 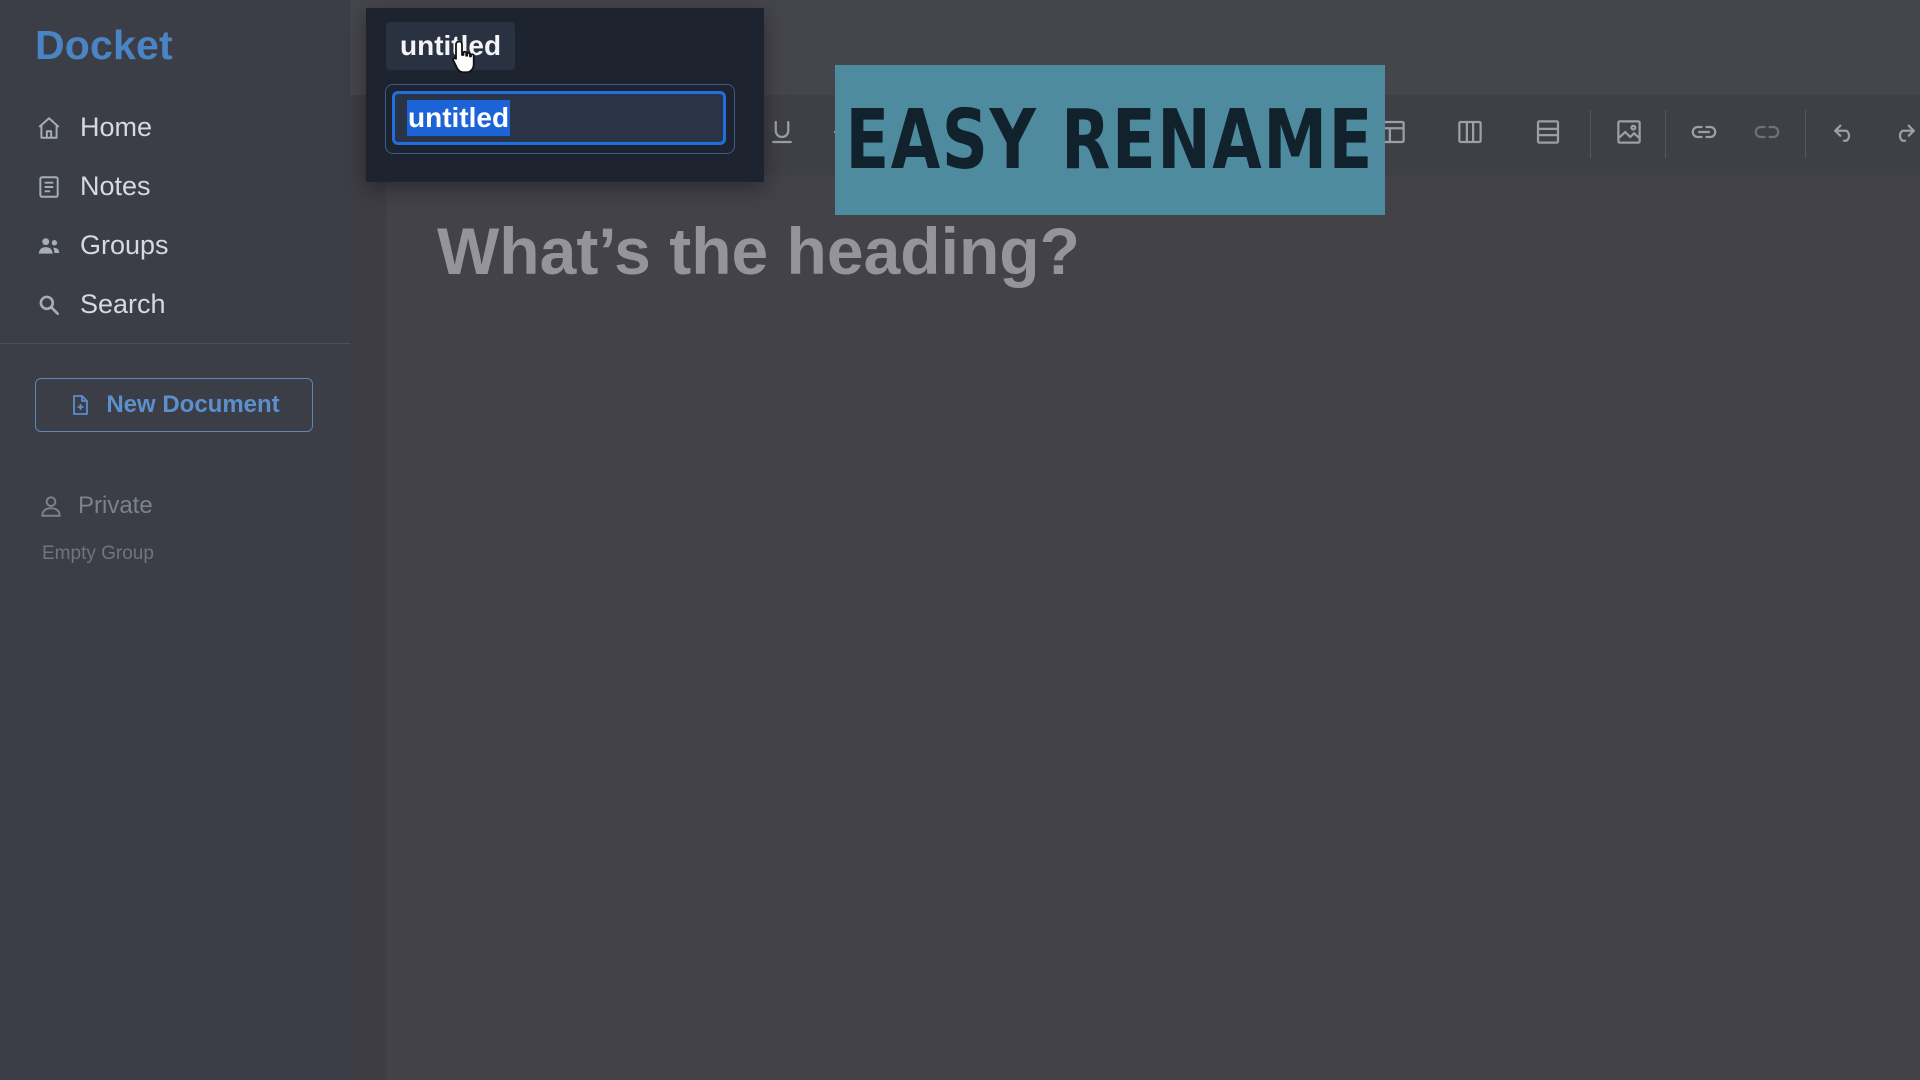 I want to click on table-rows-icon, so click(x=1548, y=132).